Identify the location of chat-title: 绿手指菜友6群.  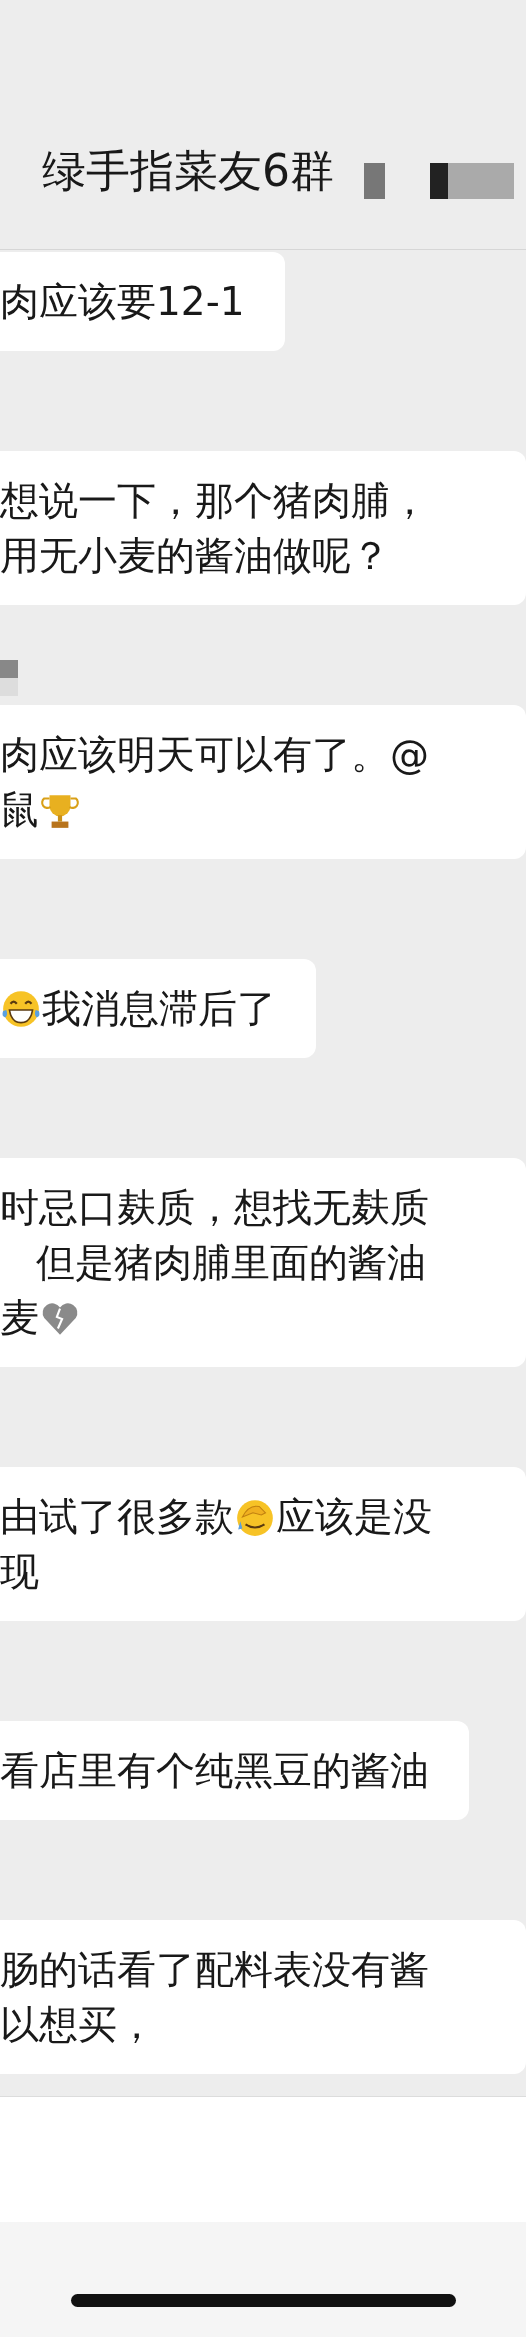
(188, 171).